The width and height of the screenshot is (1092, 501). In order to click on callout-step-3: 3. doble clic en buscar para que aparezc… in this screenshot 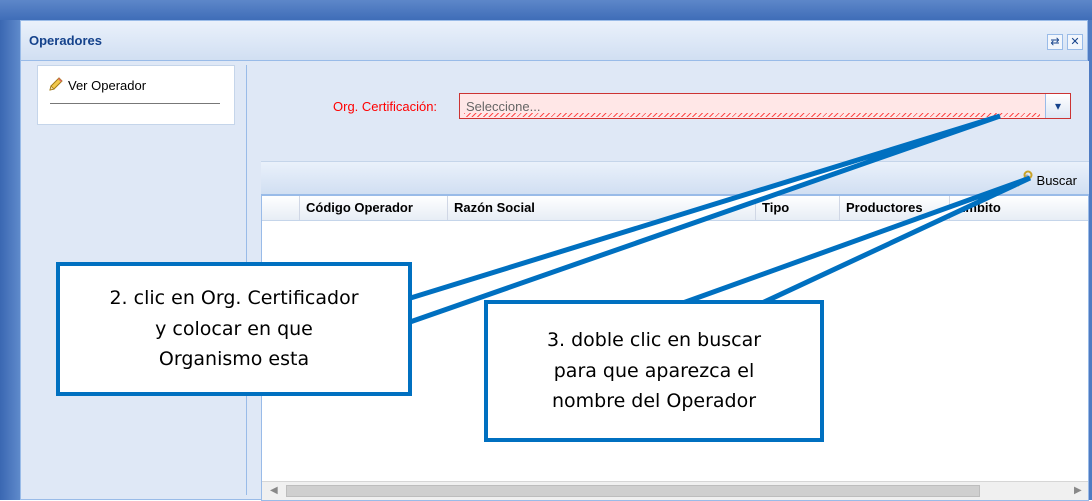, I will do `click(654, 371)`.